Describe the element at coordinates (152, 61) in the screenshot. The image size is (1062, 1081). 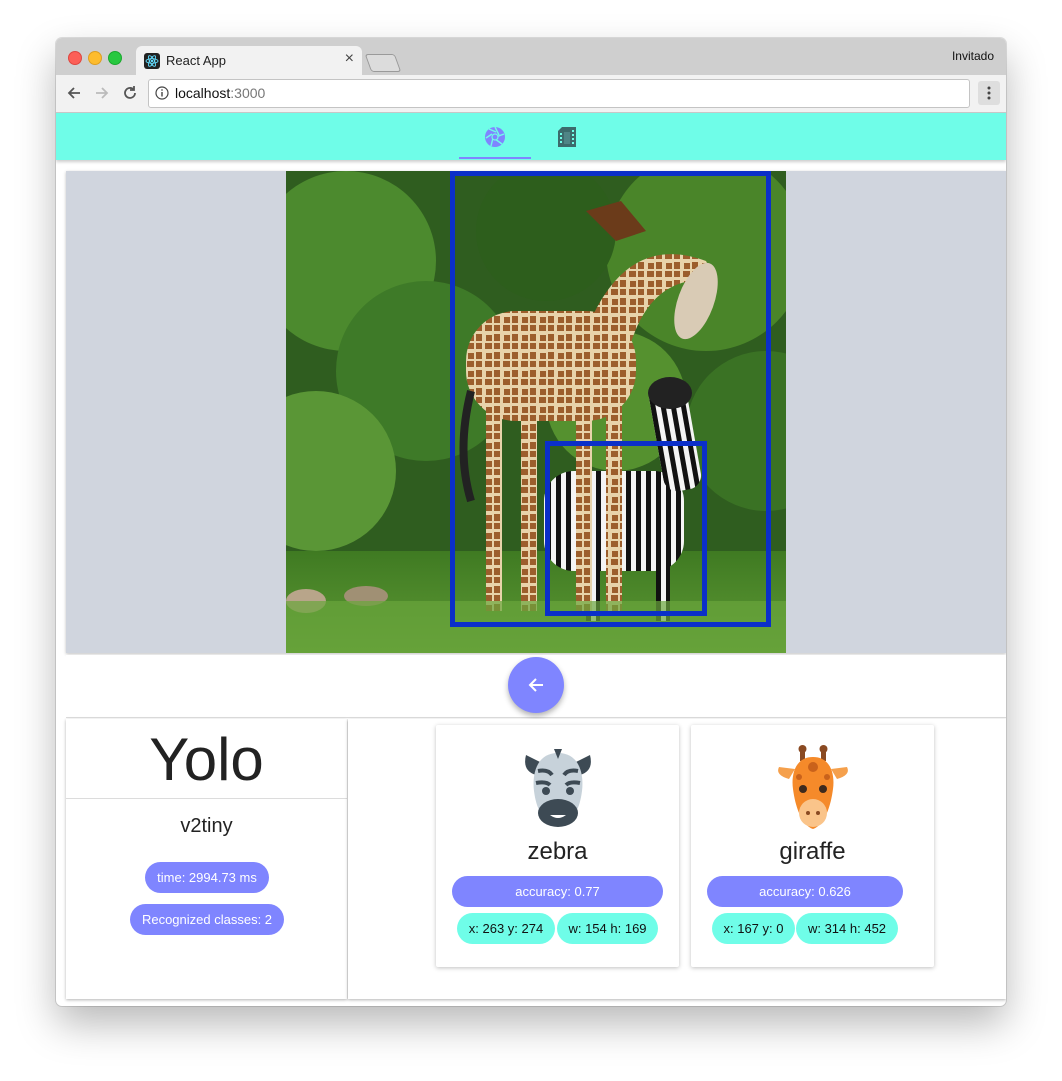
I see `react-icon` at that location.